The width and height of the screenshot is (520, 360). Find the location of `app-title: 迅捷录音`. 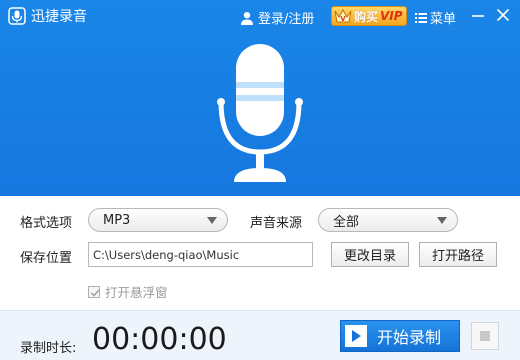

app-title: 迅捷录音 is located at coordinates (59, 17).